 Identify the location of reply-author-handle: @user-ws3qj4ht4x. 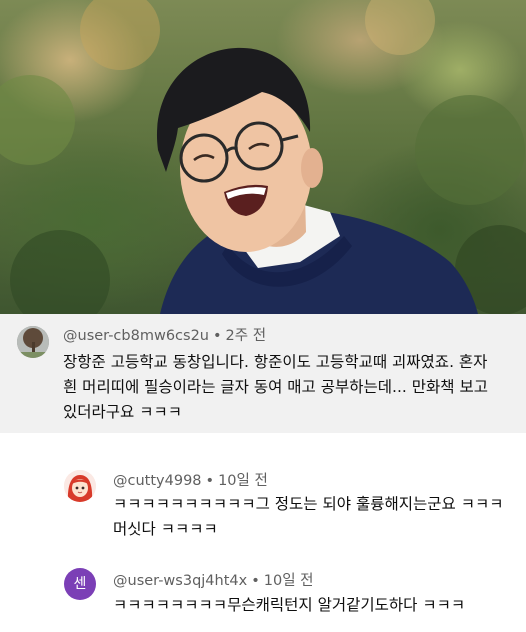
(180, 581).